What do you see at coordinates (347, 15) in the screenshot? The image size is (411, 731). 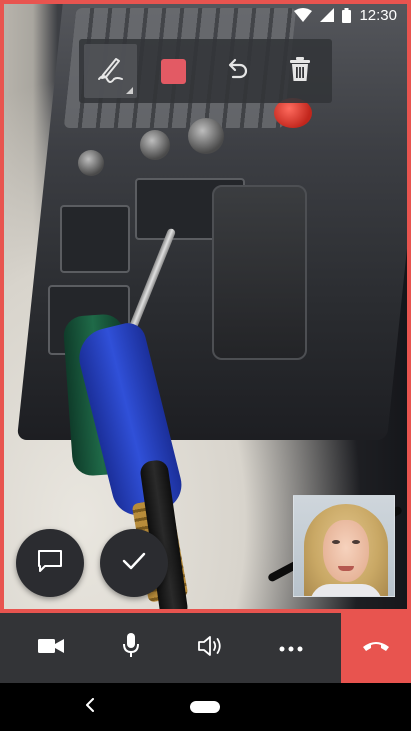 I see `battery-icon` at bounding box center [347, 15].